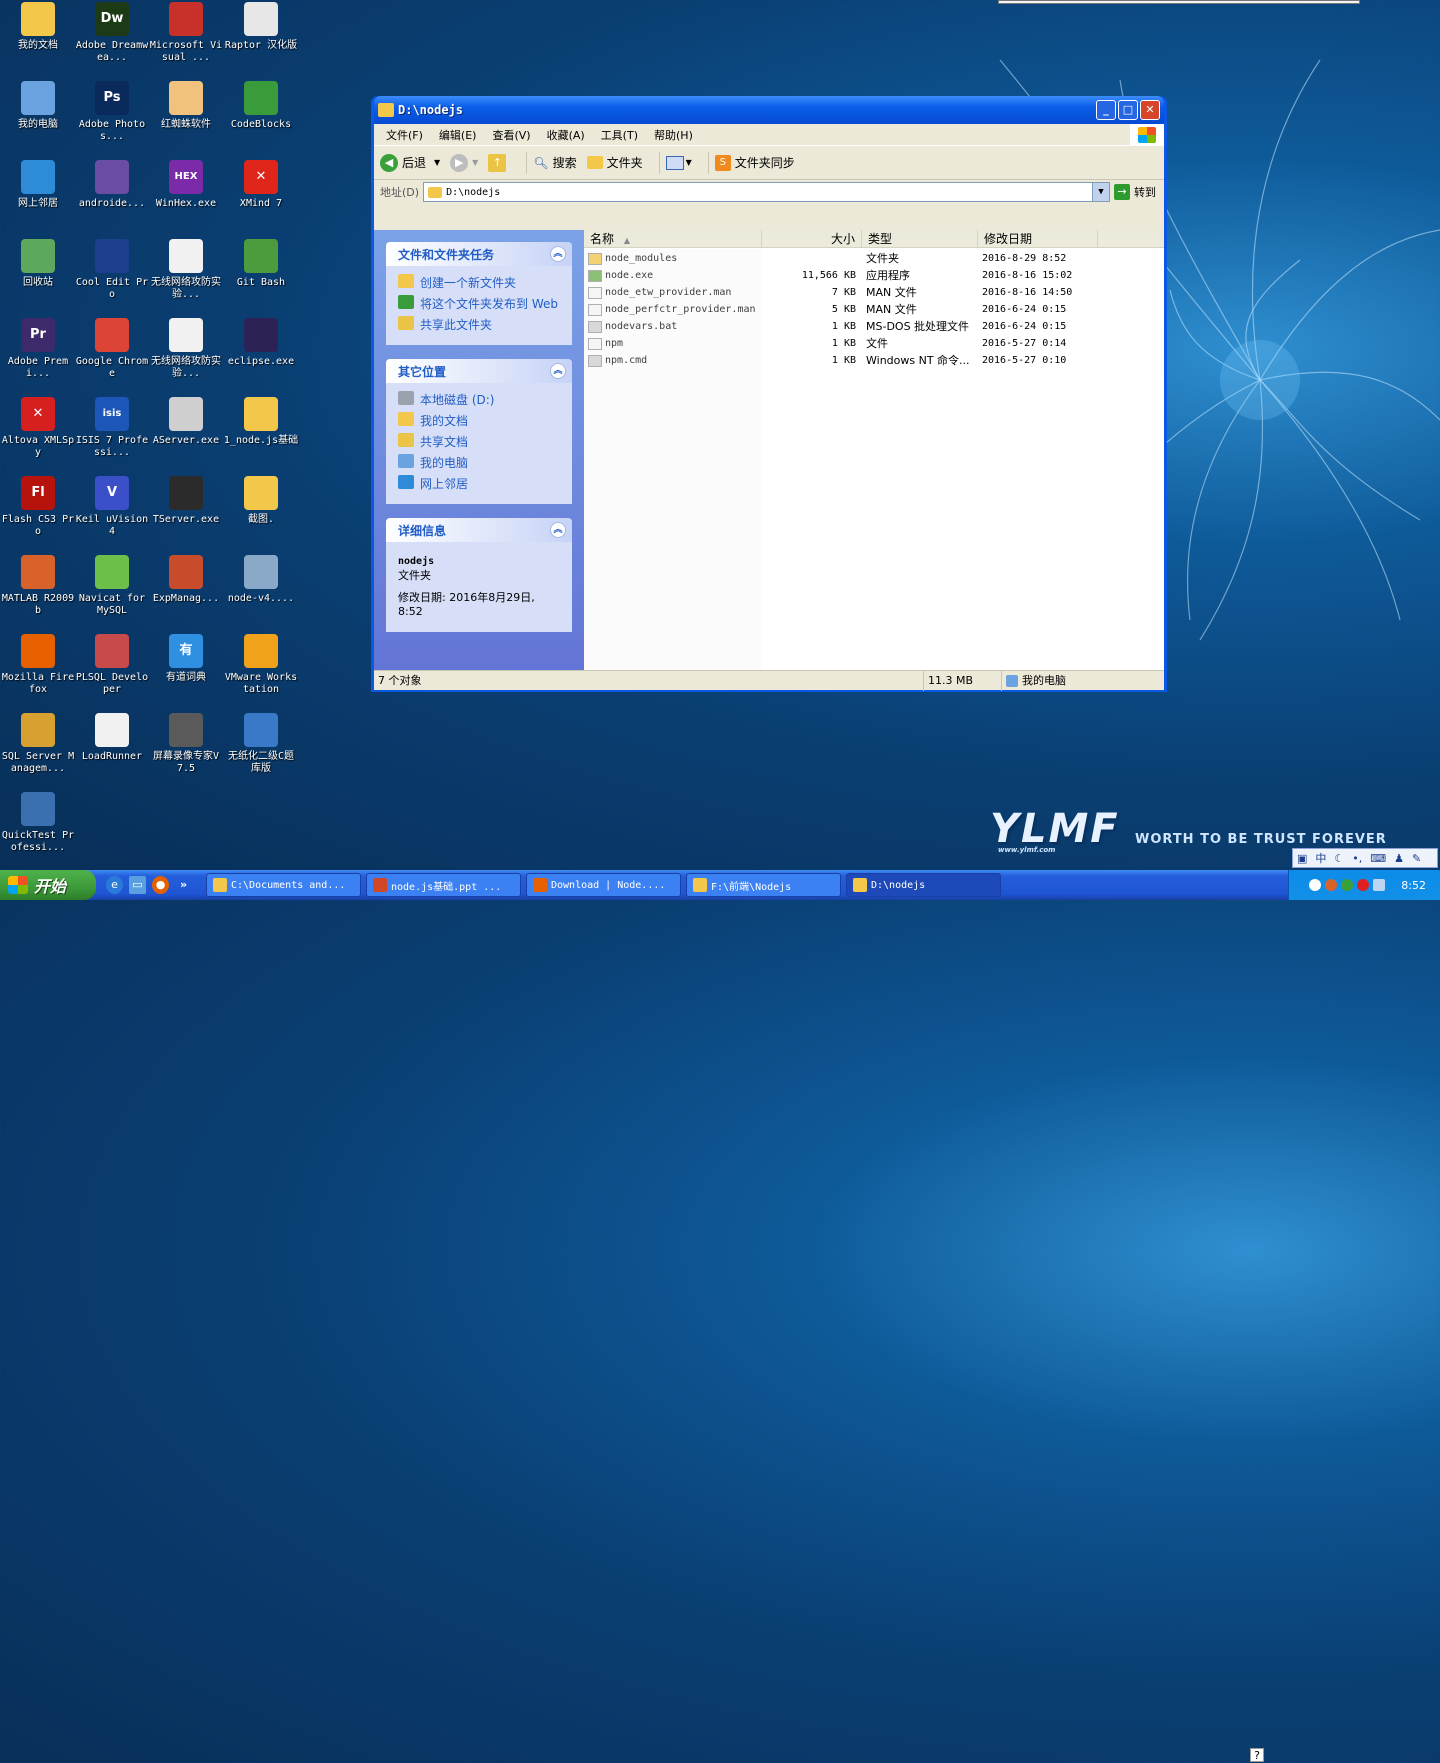  What do you see at coordinates (464, 162) in the screenshot?
I see `forward-button: ▶ ▼` at bounding box center [464, 162].